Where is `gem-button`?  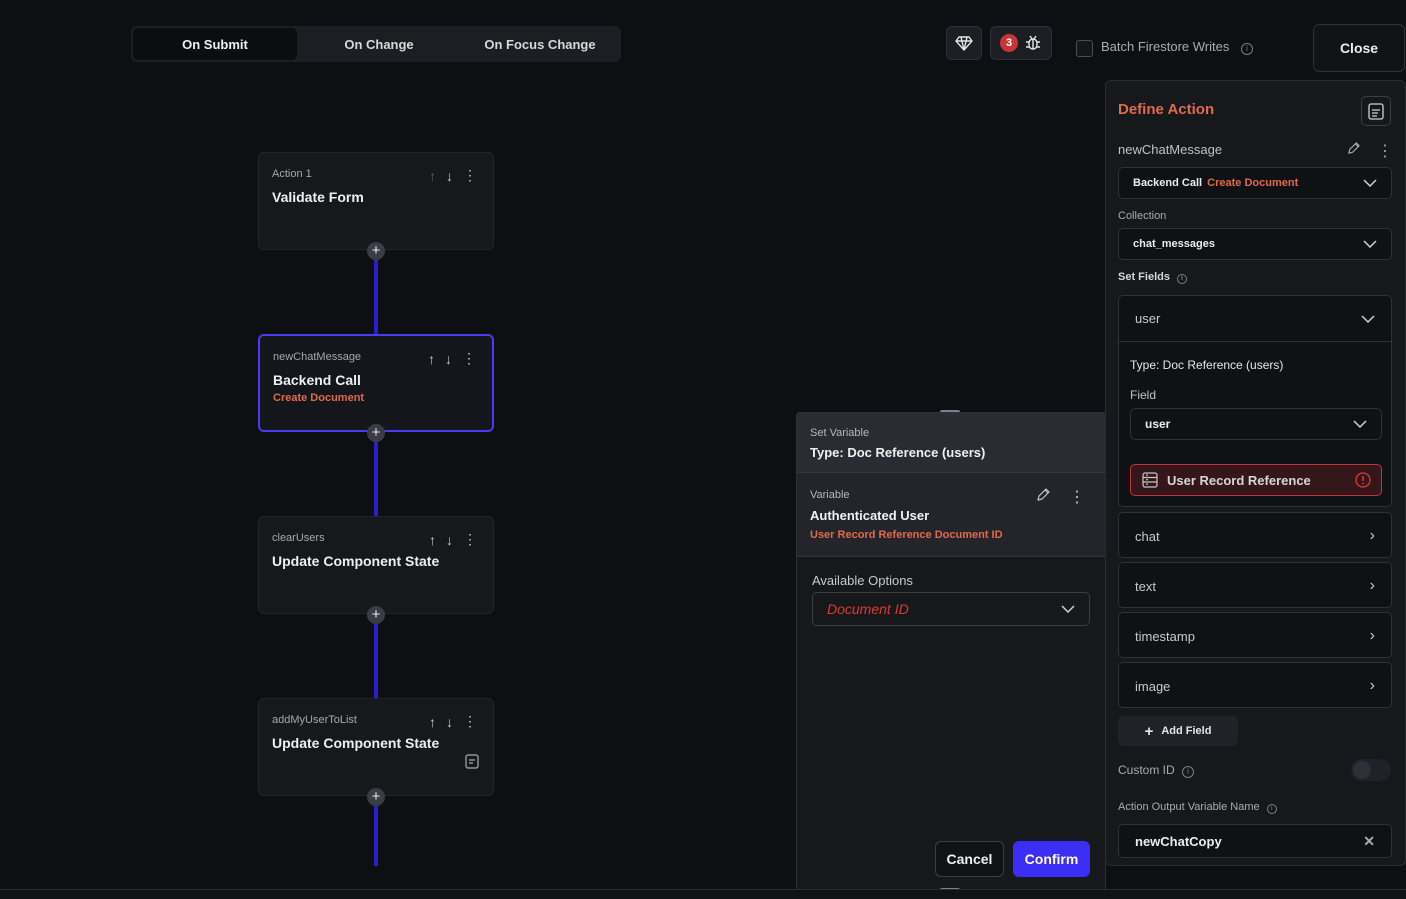 gem-button is located at coordinates (964, 43).